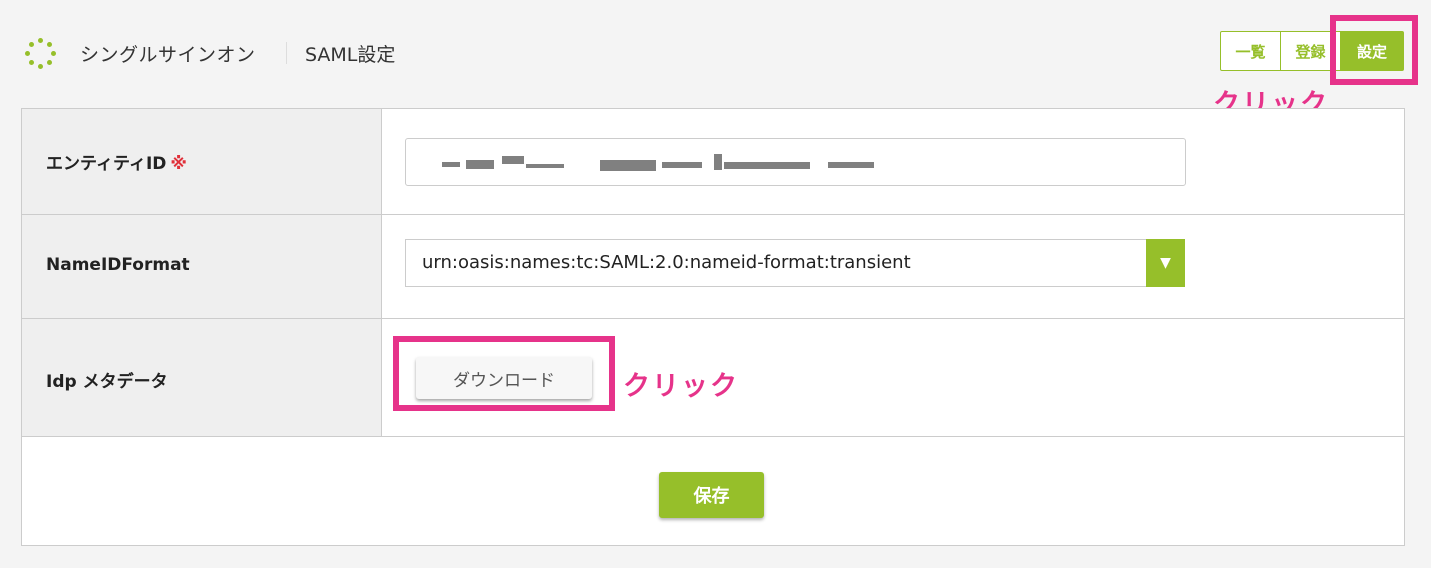 The height and width of the screenshot is (568, 1431). What do you see at coordinates (107, 382) in the screenshot?
I see `idp-metadata-label: Idp メタデータ` at bounding box center [107, 382].